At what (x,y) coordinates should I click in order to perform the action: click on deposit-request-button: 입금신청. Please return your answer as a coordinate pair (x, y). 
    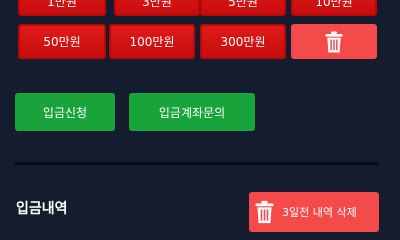
    Looking at the image, I should click on (65, 112).